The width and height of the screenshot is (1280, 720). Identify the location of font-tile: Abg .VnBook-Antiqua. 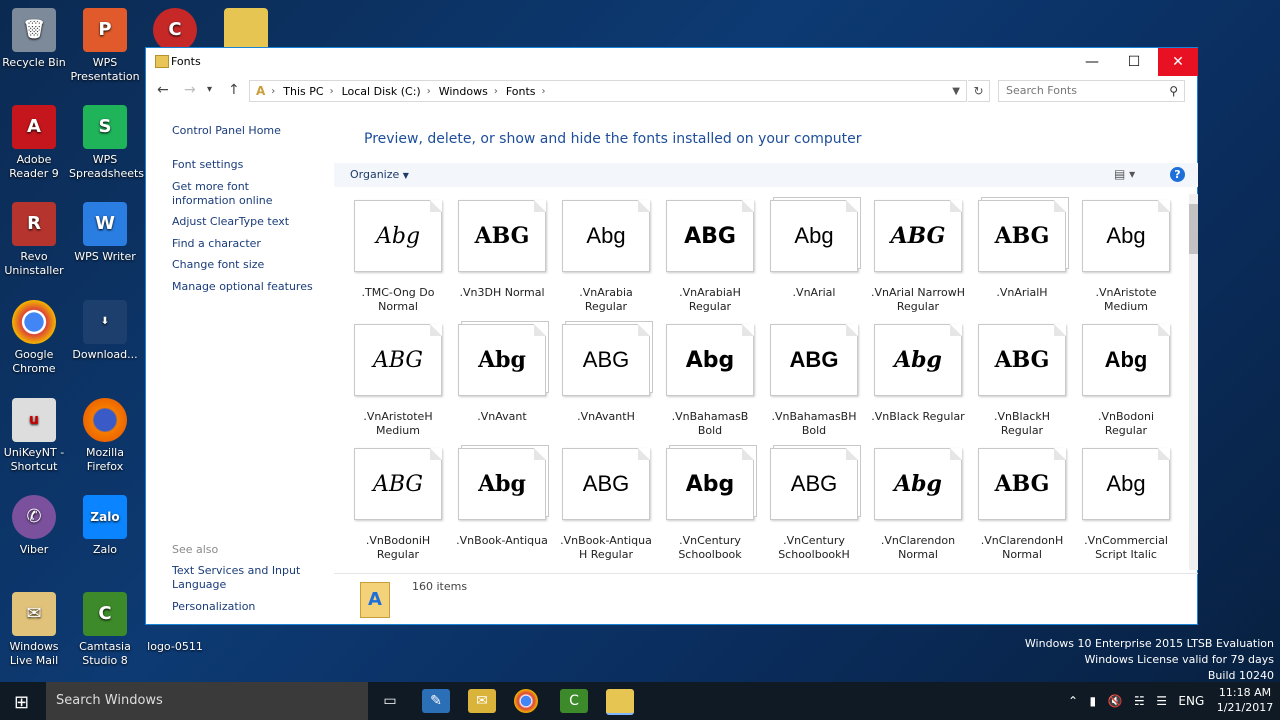
(502, 508).